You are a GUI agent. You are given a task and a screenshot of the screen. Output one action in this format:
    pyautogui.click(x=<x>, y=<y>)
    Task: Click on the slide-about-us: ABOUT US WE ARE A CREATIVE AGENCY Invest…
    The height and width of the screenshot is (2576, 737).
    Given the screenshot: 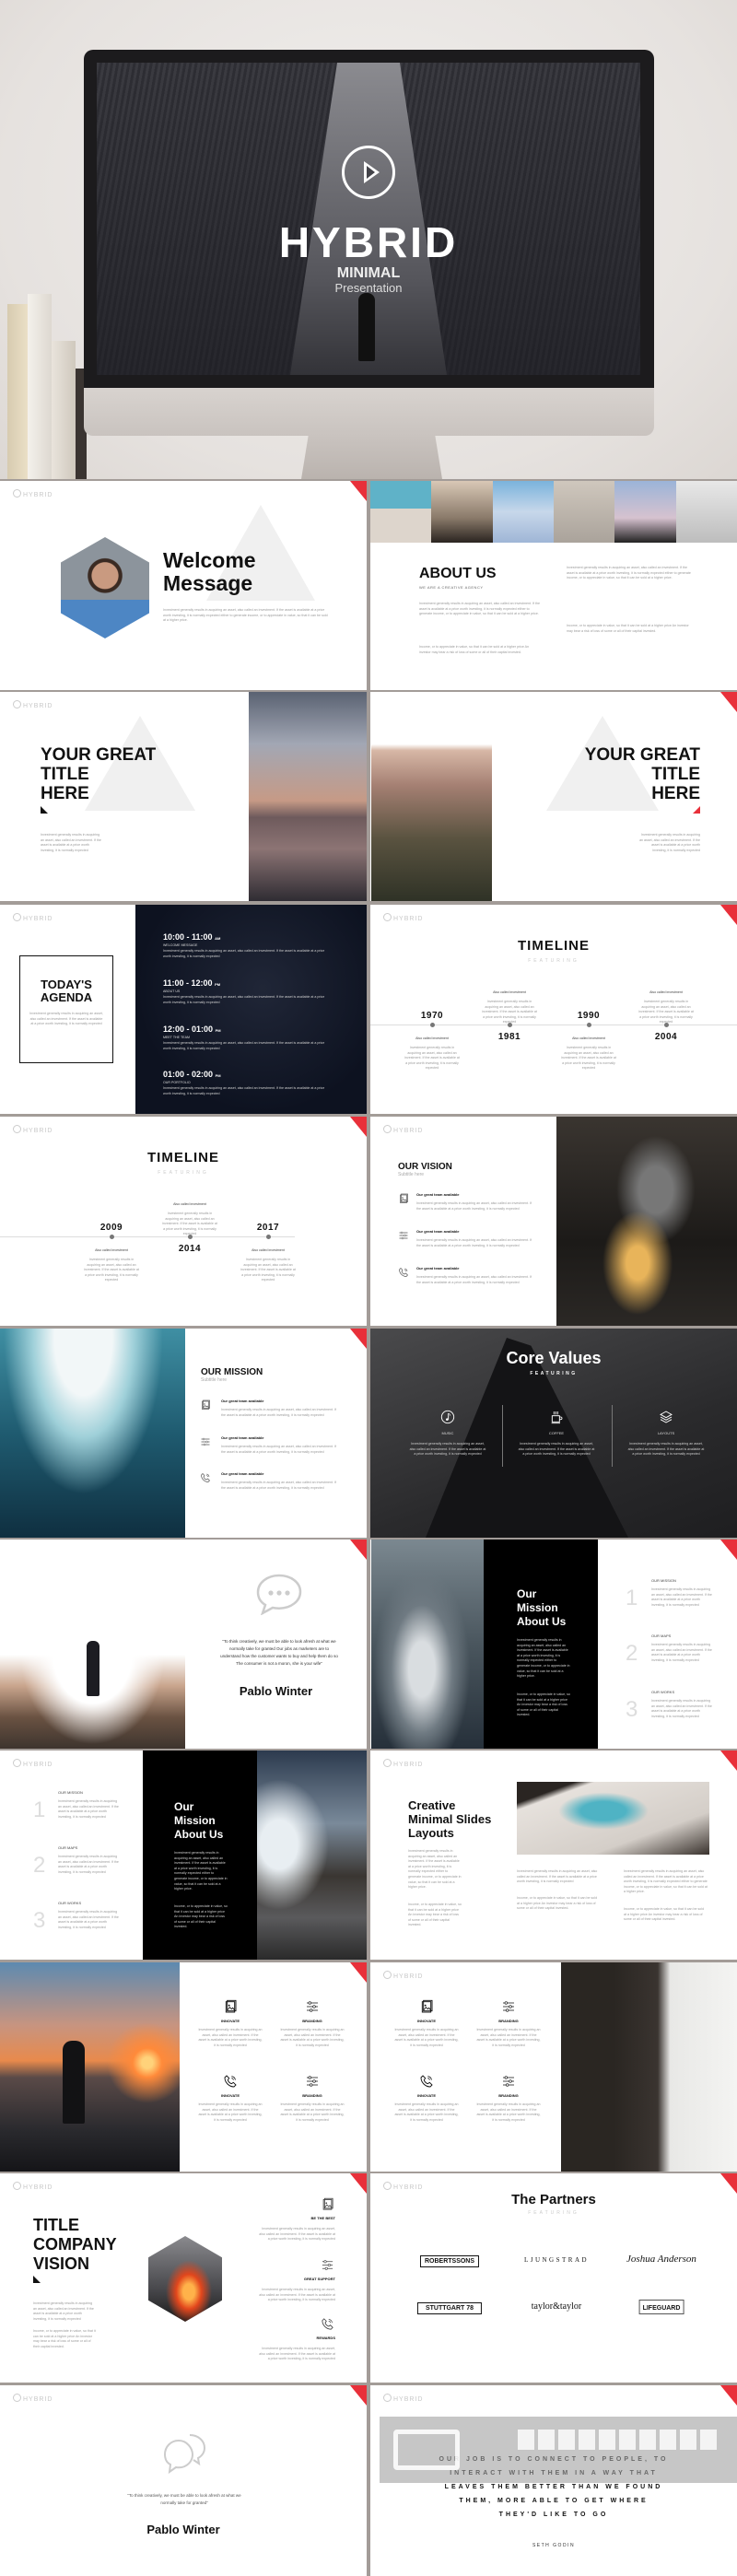 What is the action you would take?
    pyautogui.click(x=553, y=585)
    